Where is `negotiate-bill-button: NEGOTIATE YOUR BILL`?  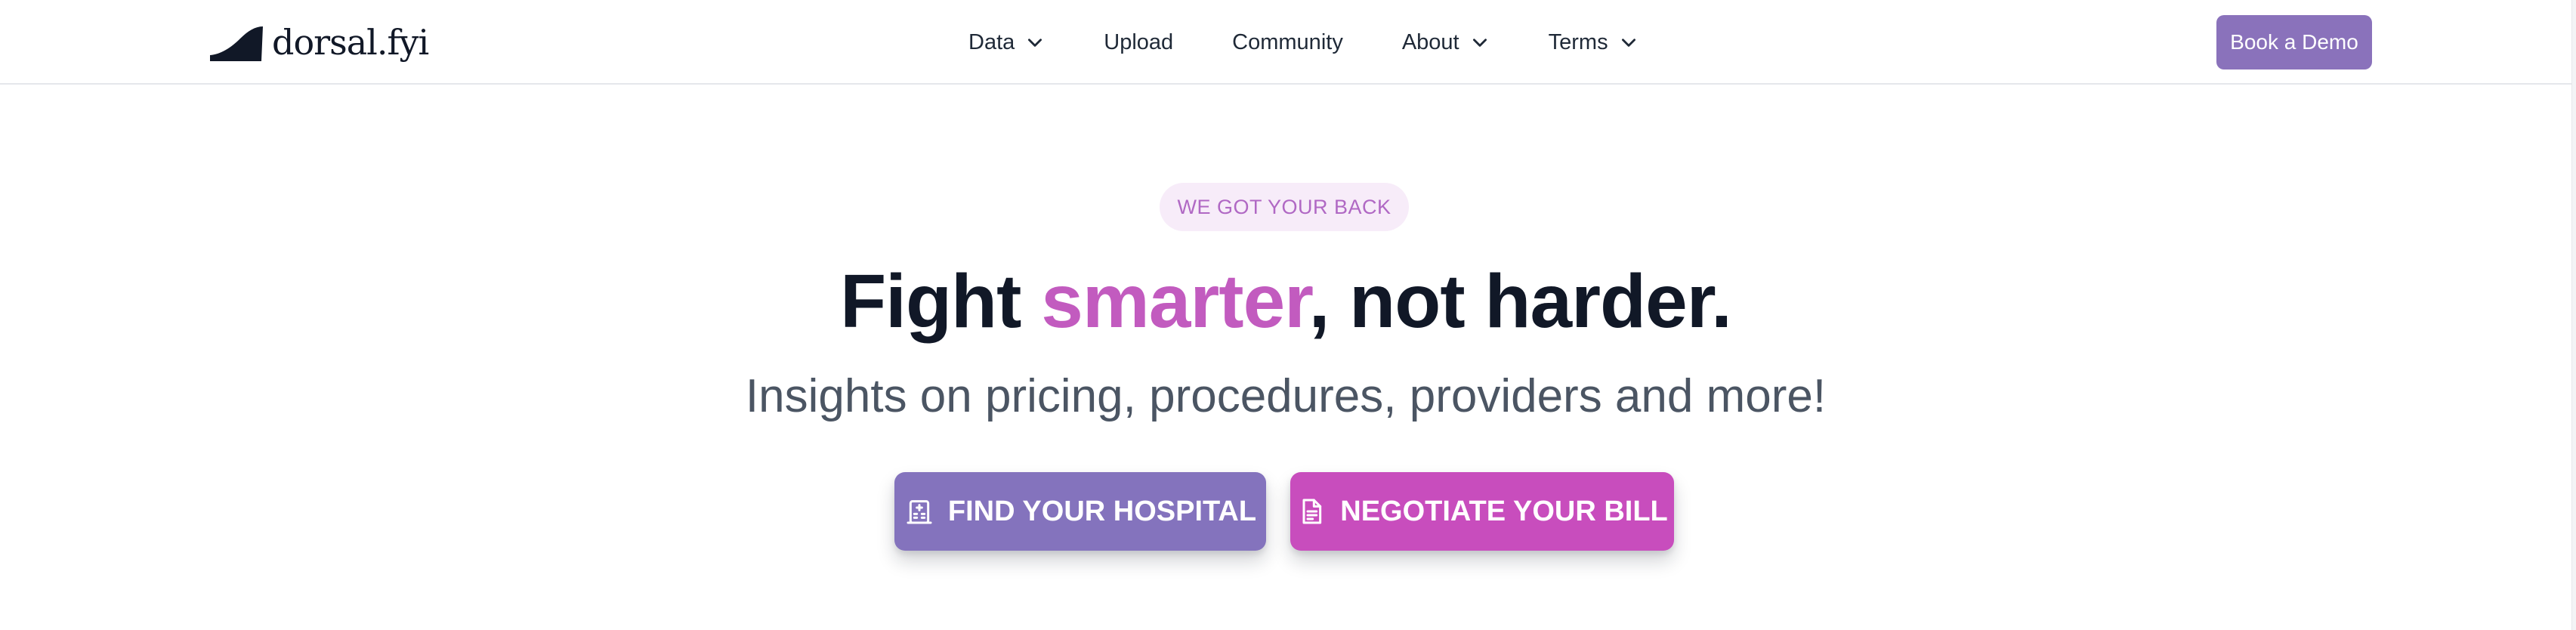
negotiate-bill-button: NEGOTIATE YOUR BILL is located at coordinates (1482, 511).